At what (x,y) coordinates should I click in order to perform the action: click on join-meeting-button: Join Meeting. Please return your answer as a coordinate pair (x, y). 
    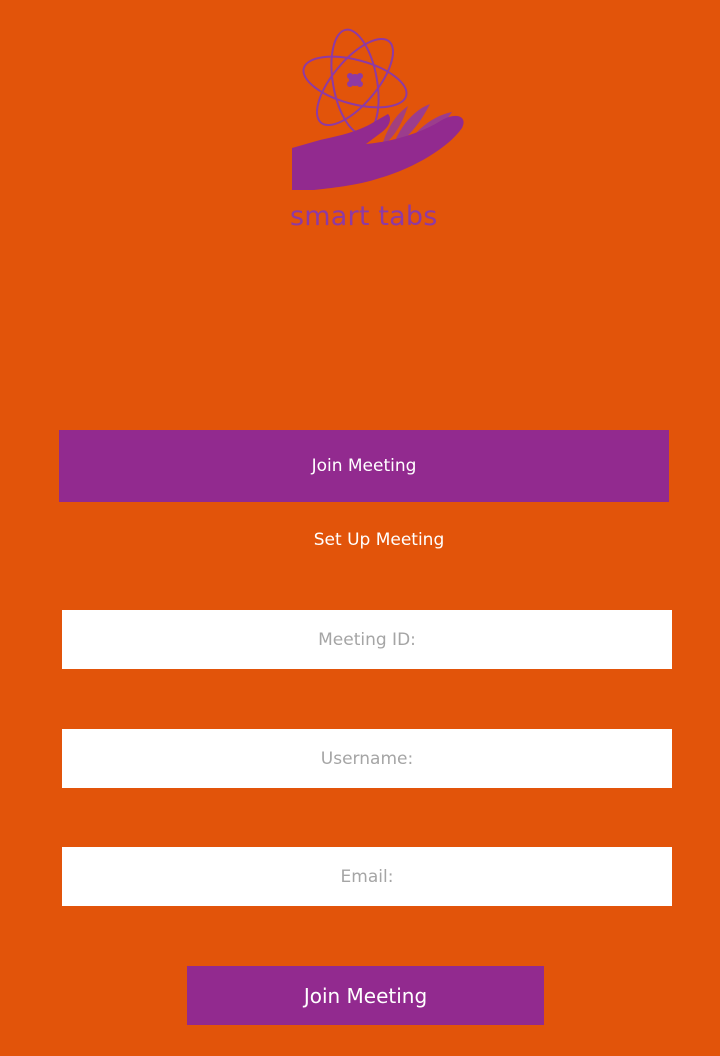
    Looking at the image, I should click on (365, 995).